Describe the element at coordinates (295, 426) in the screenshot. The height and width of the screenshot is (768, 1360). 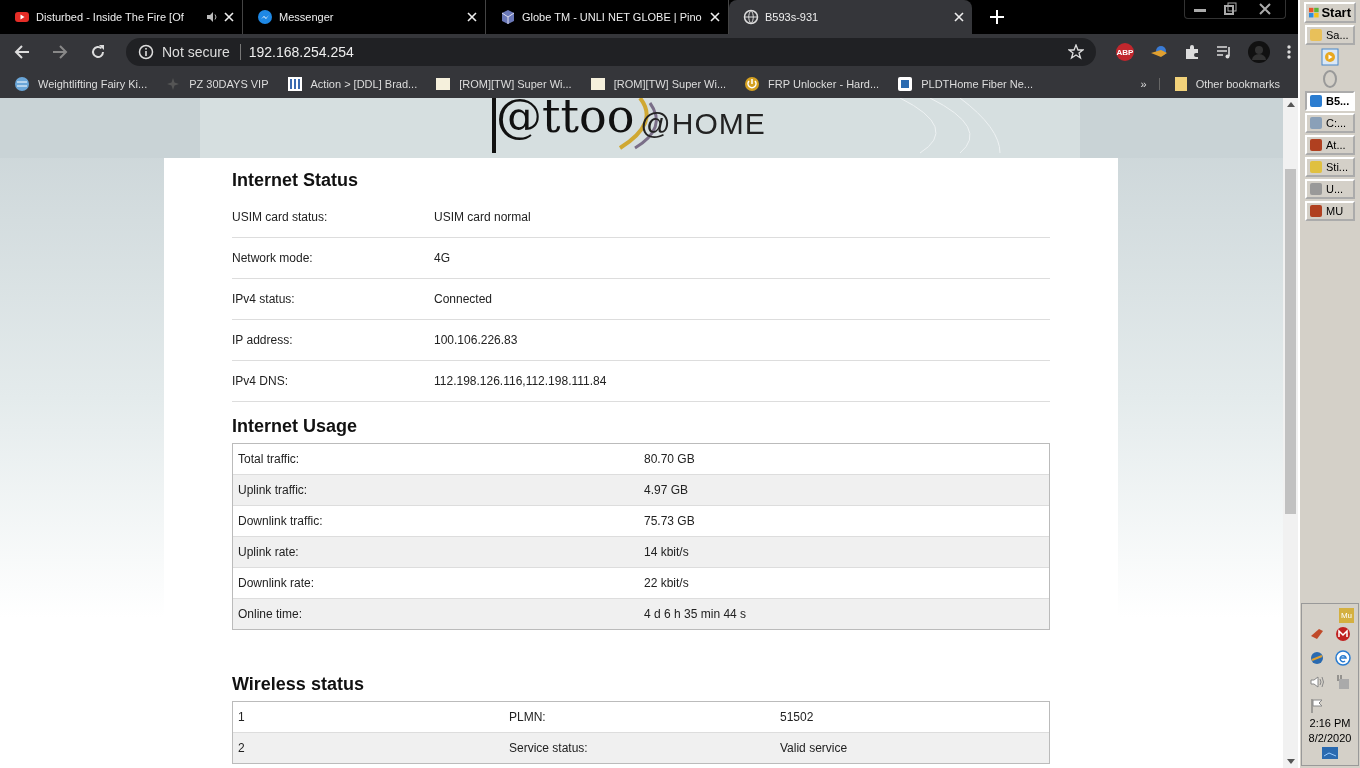
I see `section-title: Internet Usage` at that location.